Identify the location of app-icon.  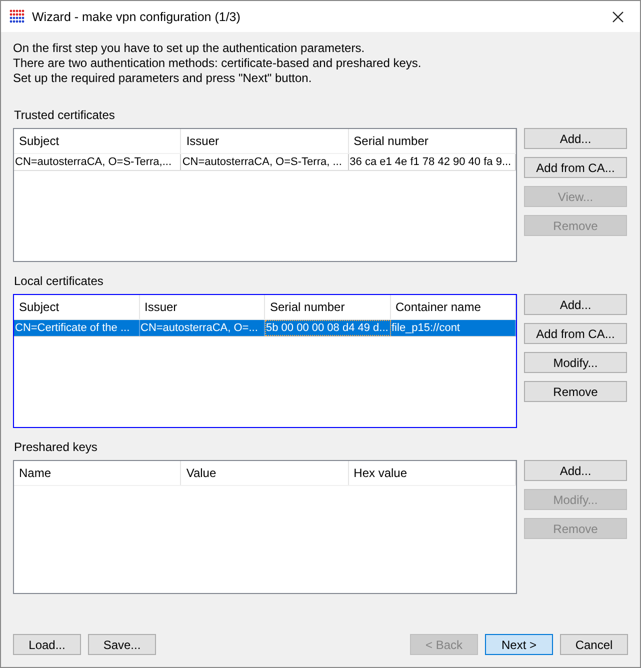
(17, 16).